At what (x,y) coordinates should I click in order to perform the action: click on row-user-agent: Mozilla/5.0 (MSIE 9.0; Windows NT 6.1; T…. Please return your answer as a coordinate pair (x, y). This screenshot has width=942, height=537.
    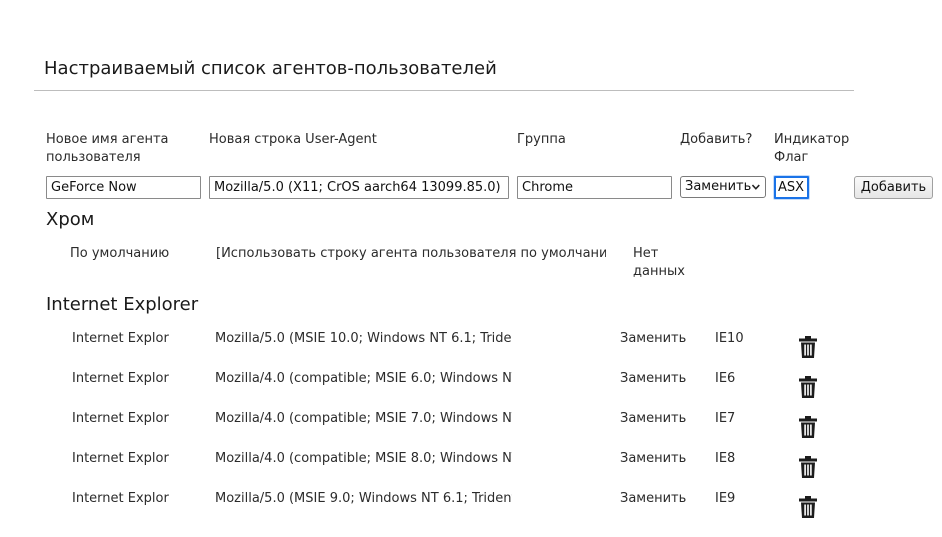
    Looking at the image, I should click on (363, 498).